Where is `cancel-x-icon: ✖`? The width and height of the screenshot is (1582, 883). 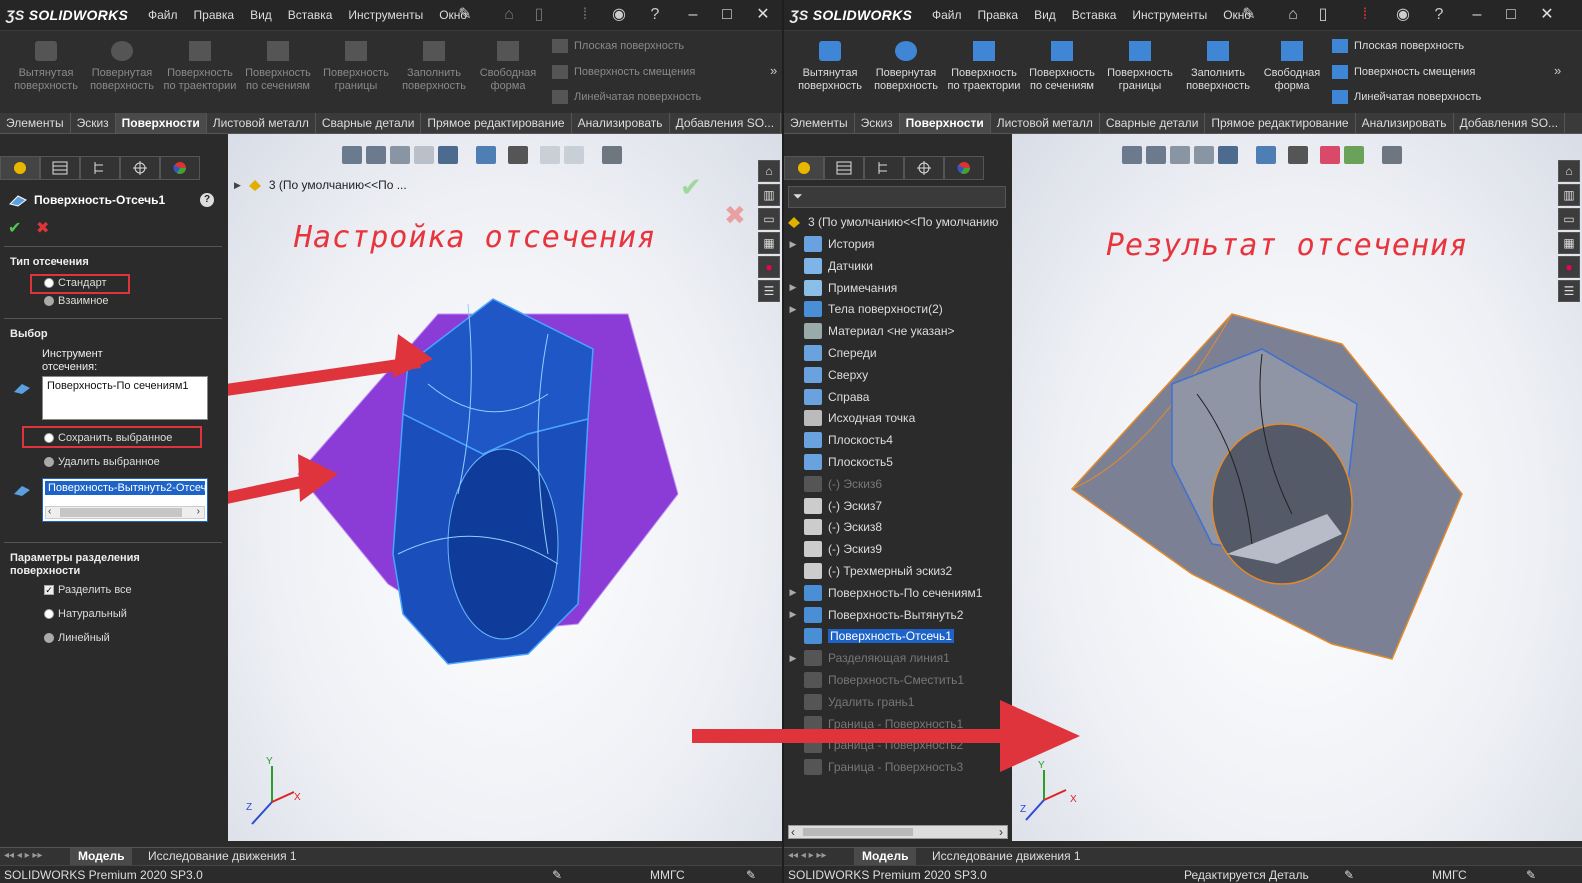 cancel-x-icon: ✖ is located at coordinates (42, 228).